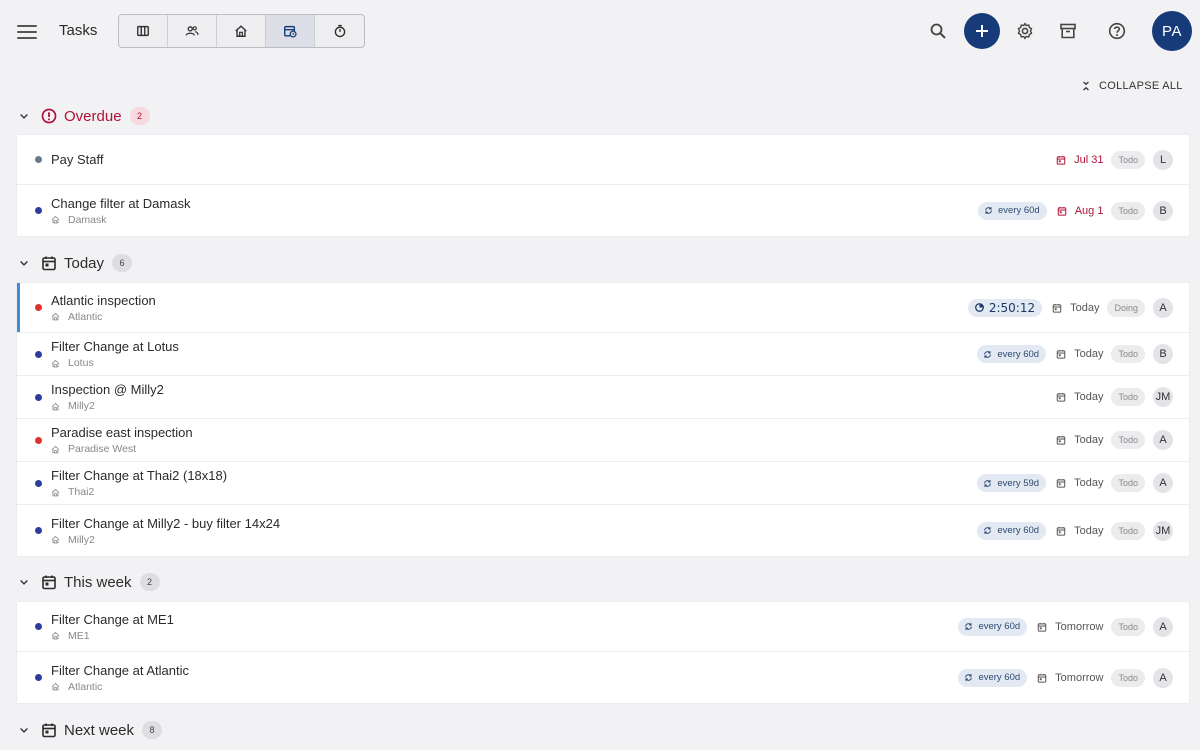 This screenshot has width=1200, height=750. I want to click on board-view-button, so click(143, 31).